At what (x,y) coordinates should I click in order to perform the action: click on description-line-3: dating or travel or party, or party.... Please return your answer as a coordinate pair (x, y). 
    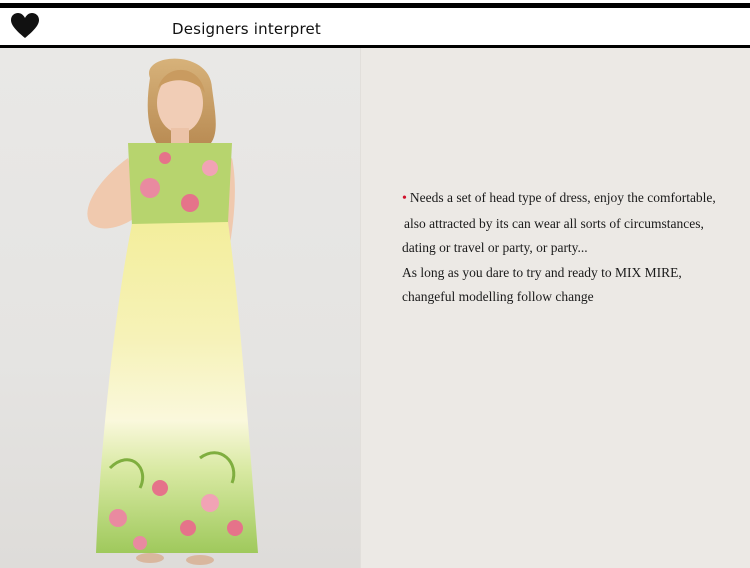
    Looking at the image, I should click on (495, 247).